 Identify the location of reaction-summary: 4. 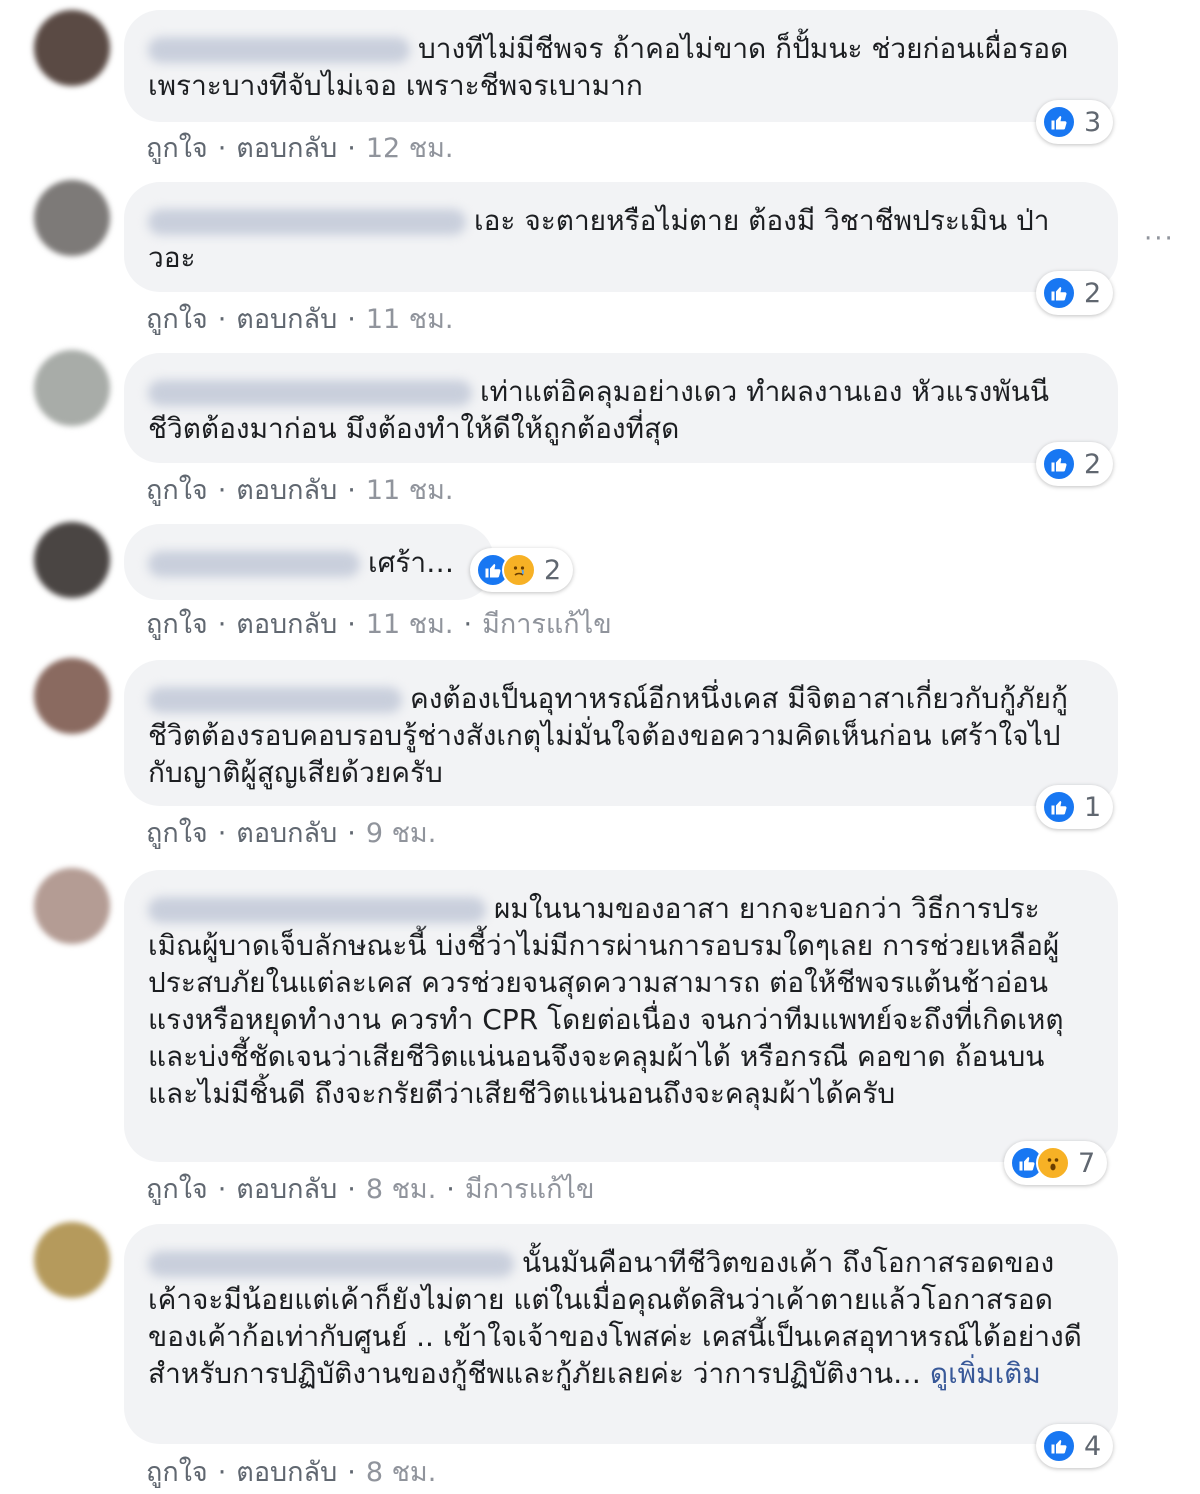
(1075, 1446).